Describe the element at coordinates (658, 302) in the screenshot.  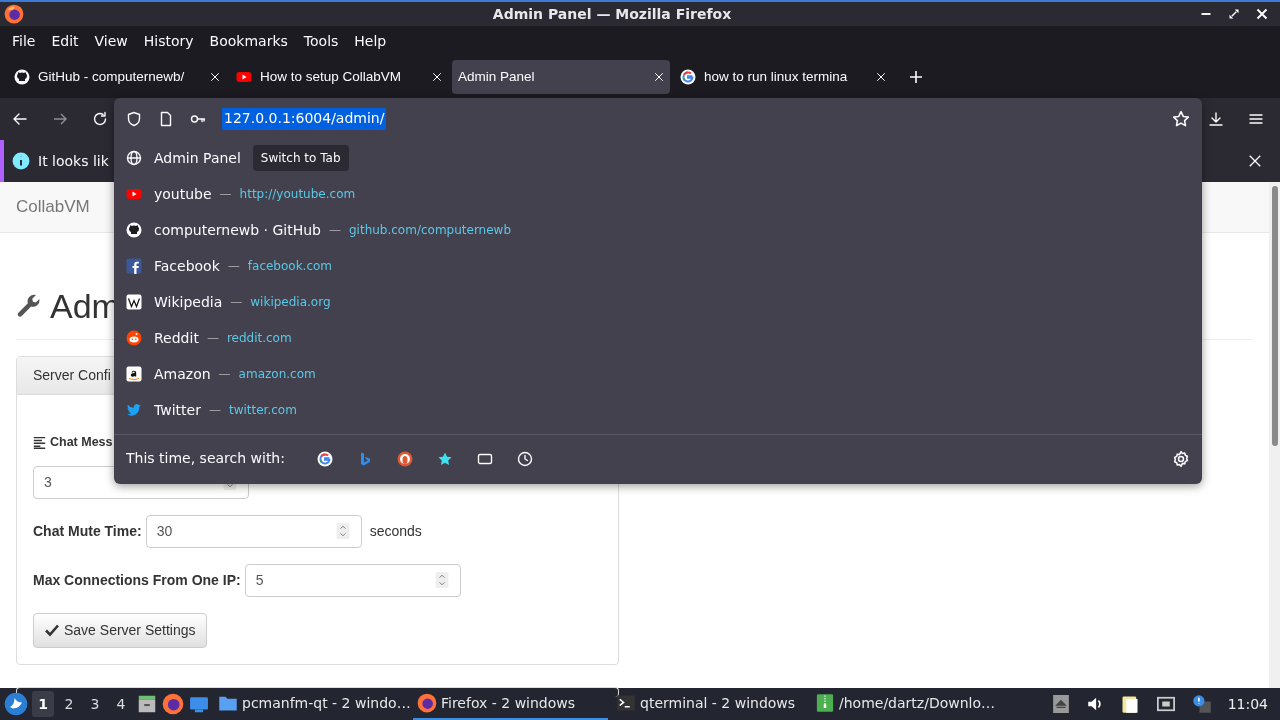
I see `suggestion-row: Wikipedia — wikipedia.org` at that location.